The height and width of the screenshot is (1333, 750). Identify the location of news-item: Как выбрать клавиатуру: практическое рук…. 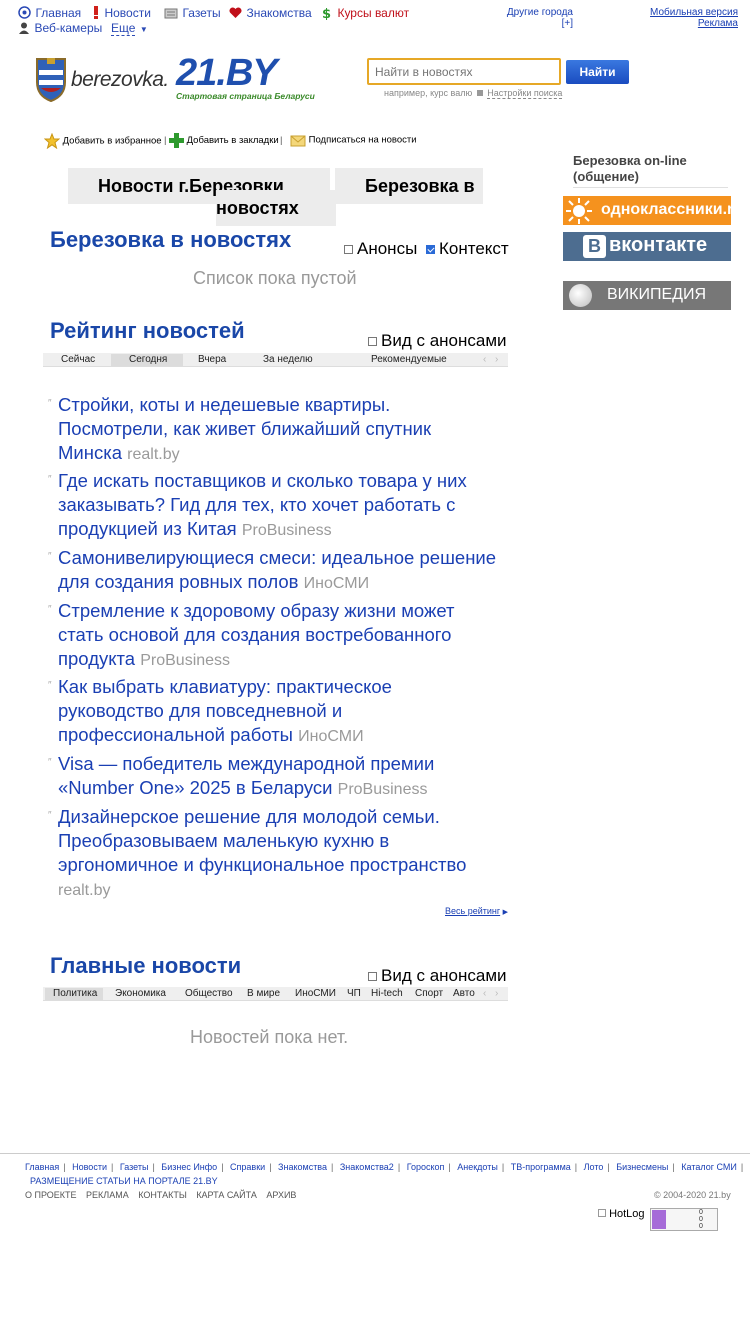
(278, 712).